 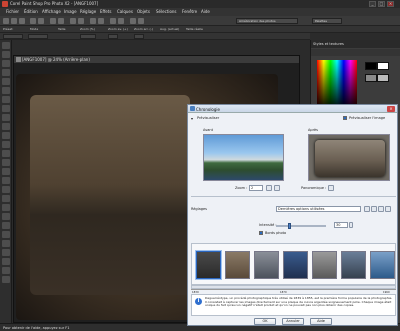 I want to click on menu-item-help: Aide, so click(x=205, y=11).